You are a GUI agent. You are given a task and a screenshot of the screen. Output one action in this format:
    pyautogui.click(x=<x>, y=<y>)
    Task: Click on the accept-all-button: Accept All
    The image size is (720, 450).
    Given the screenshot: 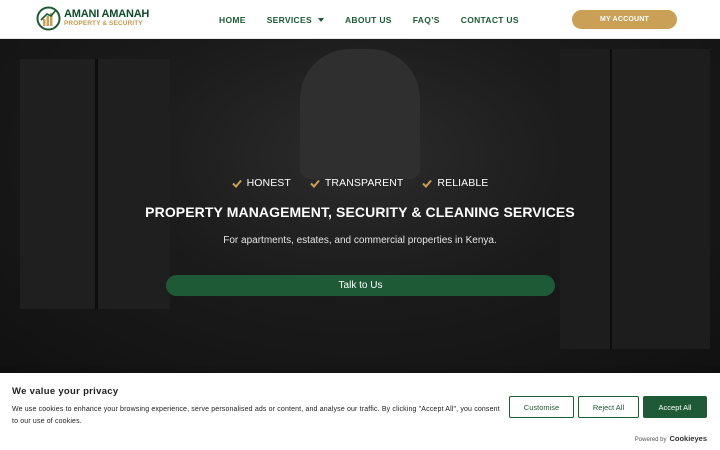 What is the action you would take?
    pyautogui.click(x=675, y=407)
    